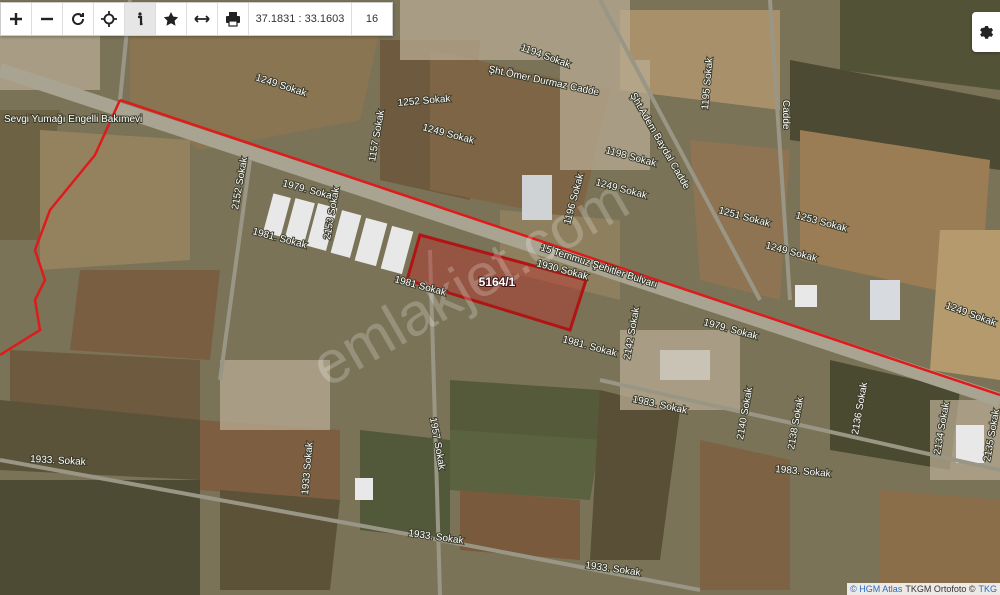  I want to click on coordinate-display: 37.1831 : 33.1603, so click(300, 19).